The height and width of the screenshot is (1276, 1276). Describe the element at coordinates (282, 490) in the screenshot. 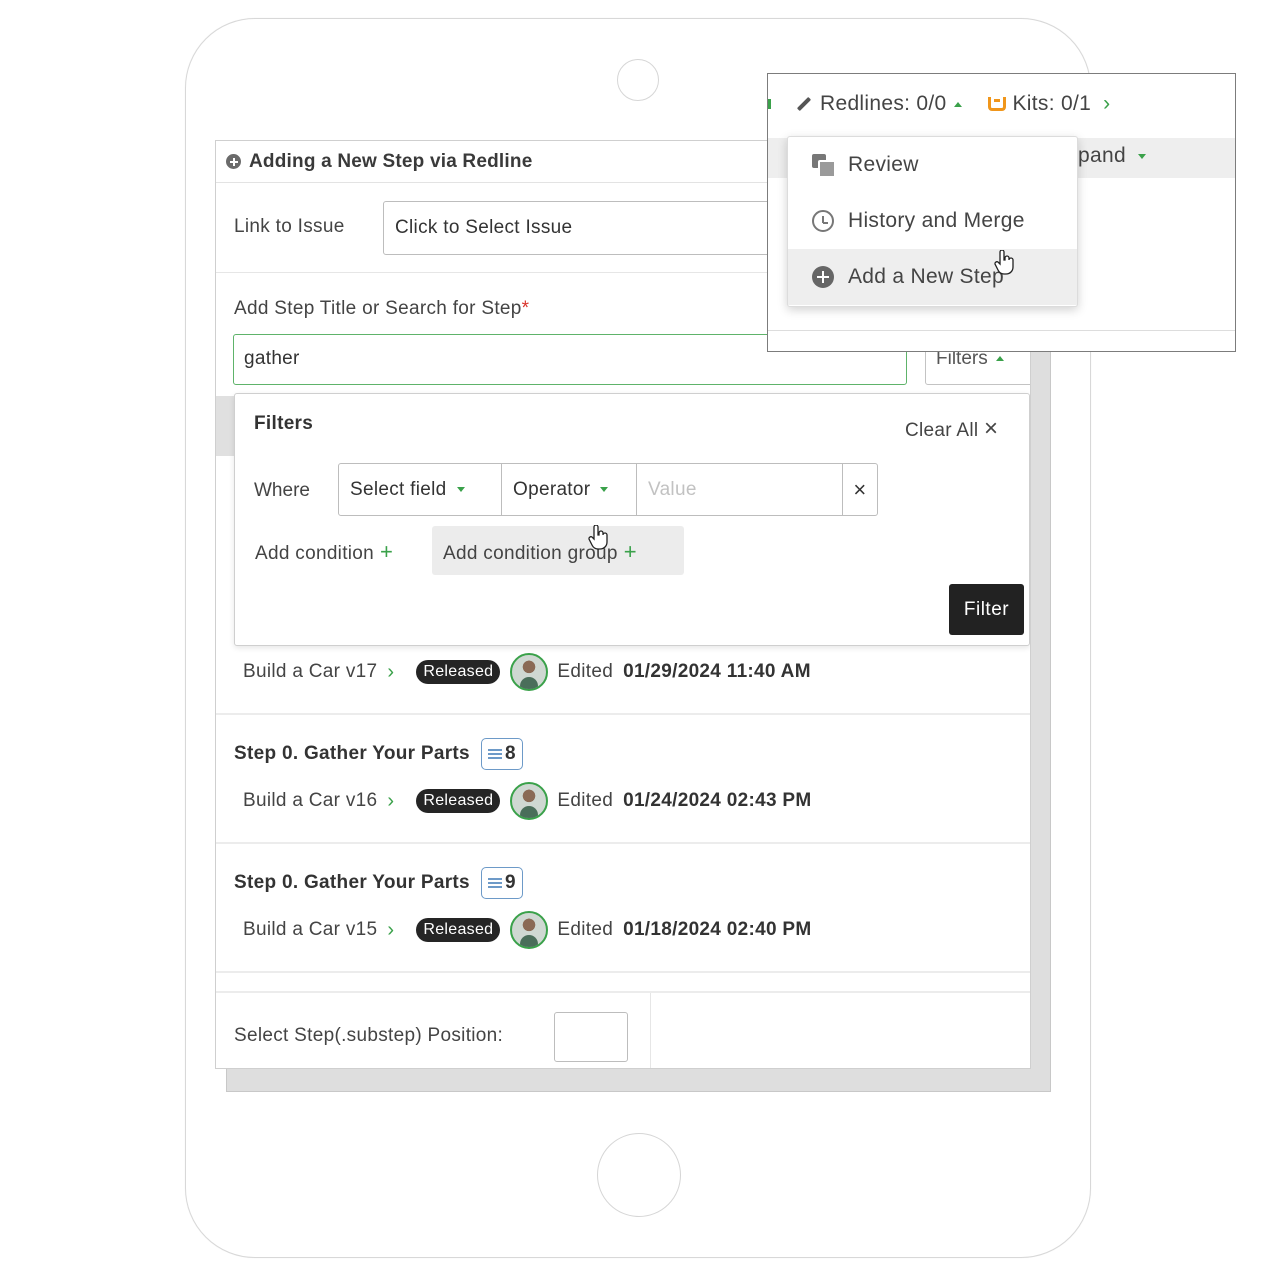

I see `where-label: Where` at that location.